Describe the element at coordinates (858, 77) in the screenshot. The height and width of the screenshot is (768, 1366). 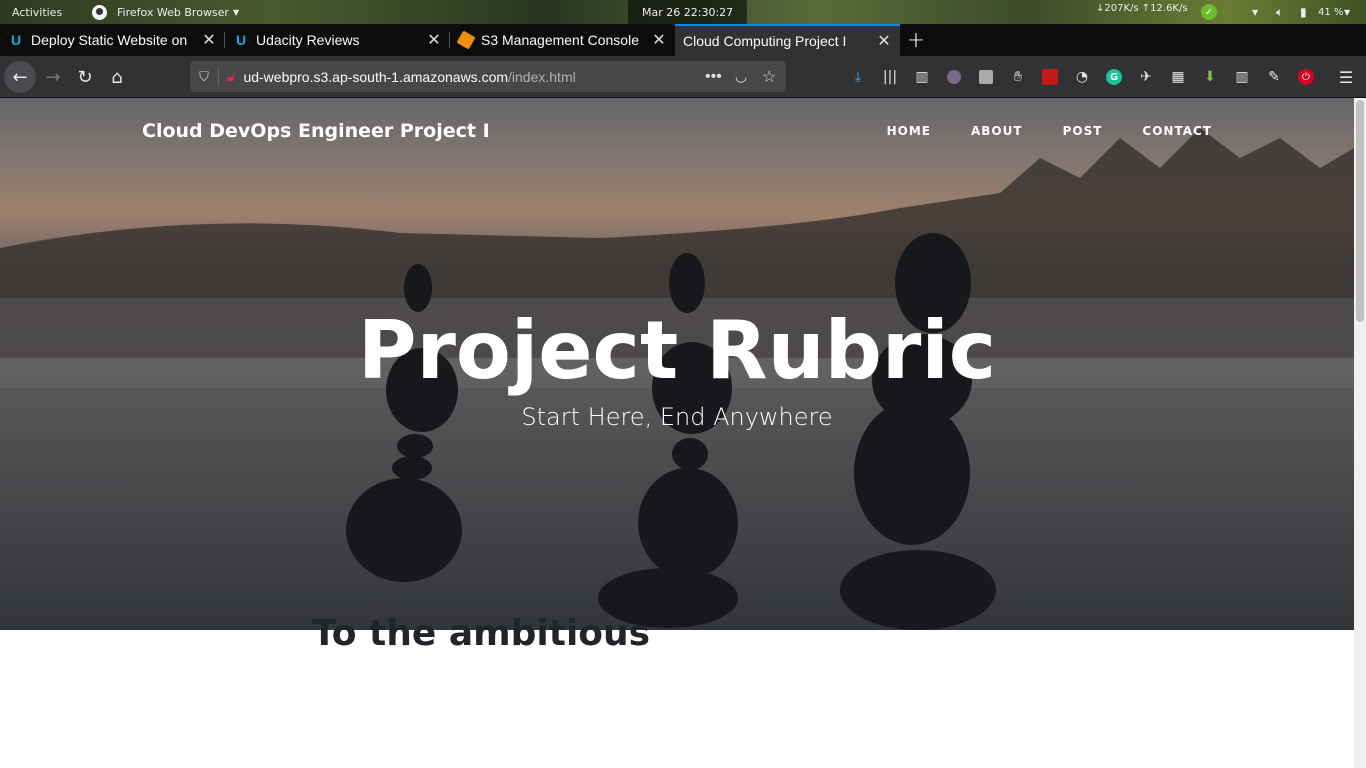
I see `downloads-icon: ⤓` at that location.